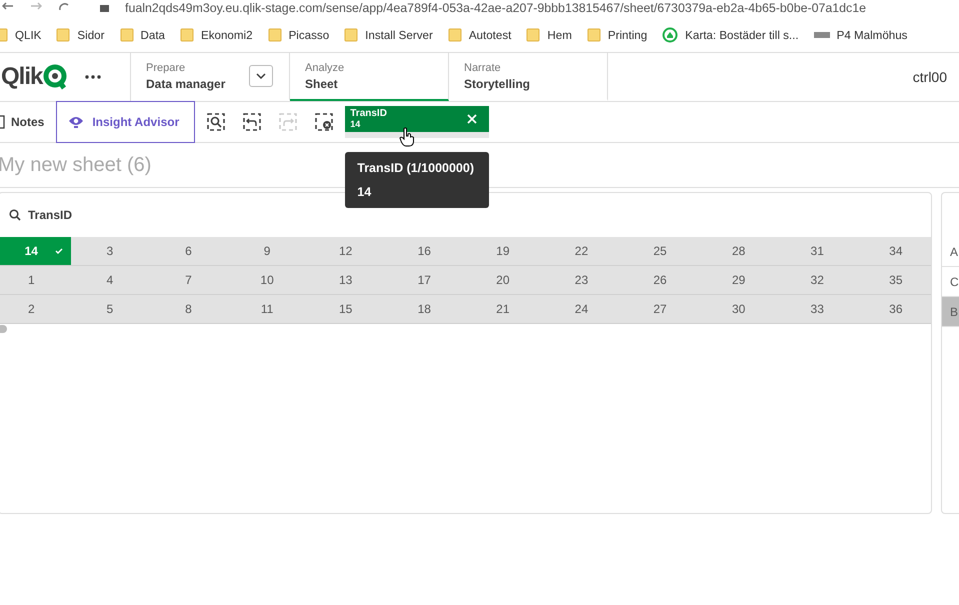  What do you see at coordinates (93, 77) in the screenshot?
I see `more-icon` at bounding box center [93, 77].